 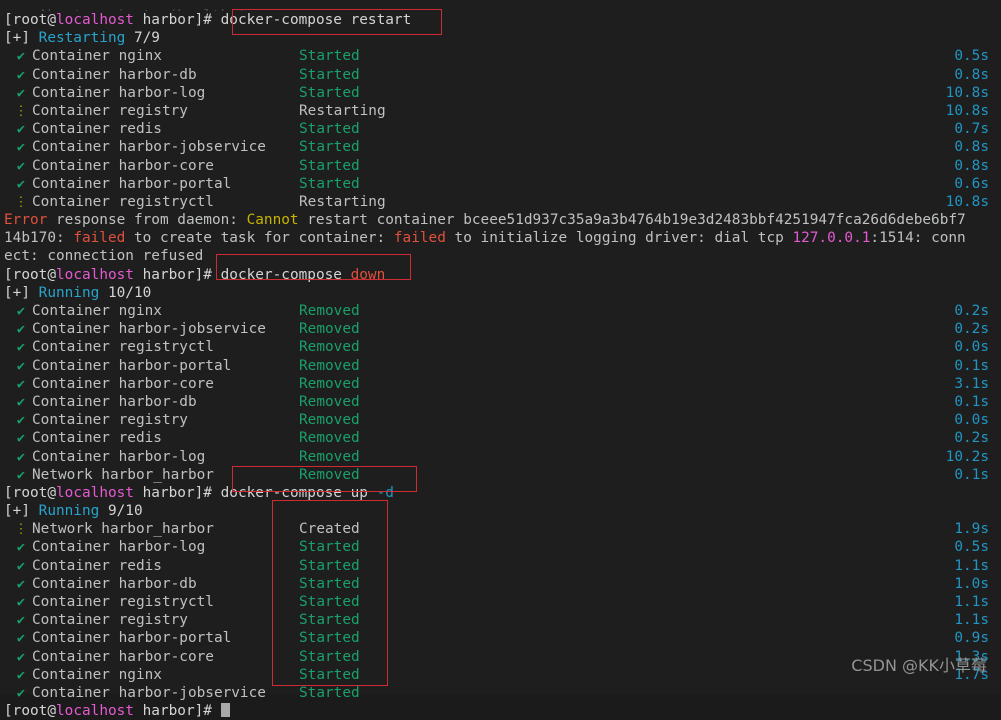 What do you see at coordinates (971, 638) in the screenshot?
I see `service-duration: 0.9s` at bounding box center [971, 638].